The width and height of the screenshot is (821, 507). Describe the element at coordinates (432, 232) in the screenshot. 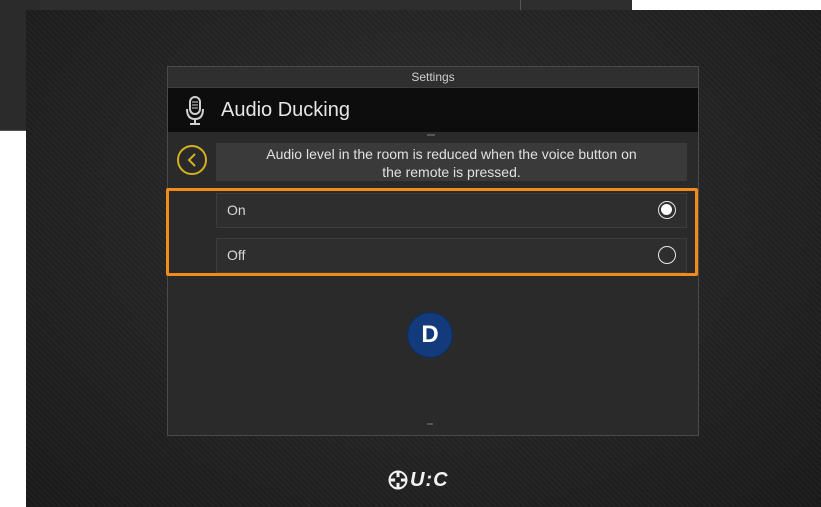

I see `annotation-highlight-box` at that location.